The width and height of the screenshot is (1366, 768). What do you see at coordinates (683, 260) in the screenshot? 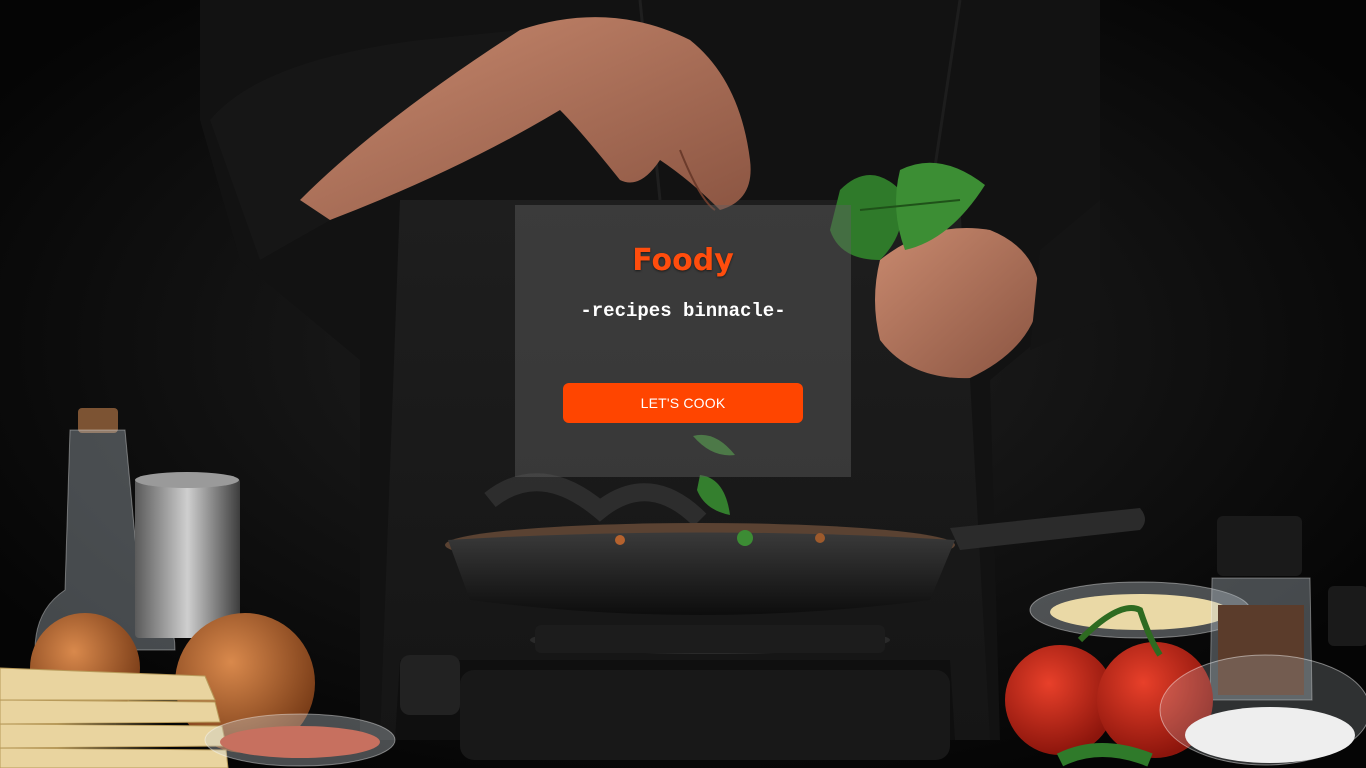
I see `brand-title: Foody` at bounding box center [683, 260].